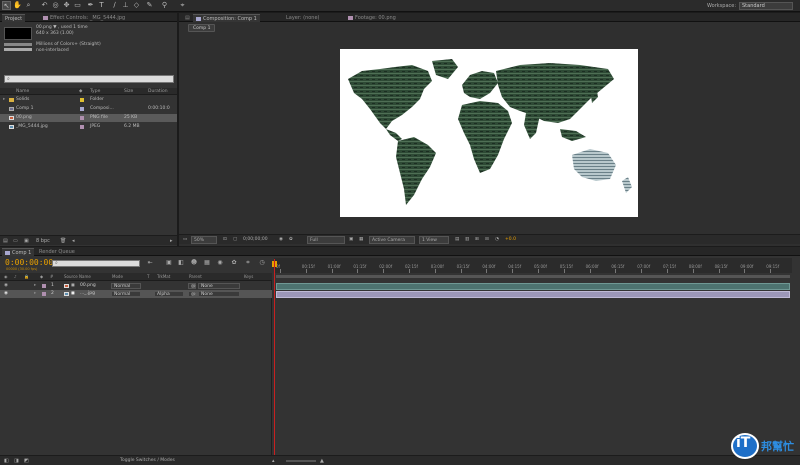 The image size is (800, 465). What do you see at coordinates (77, 277) in the screenshot?
I see `column-source-name: Source Name` at bounding box center [77, 277].